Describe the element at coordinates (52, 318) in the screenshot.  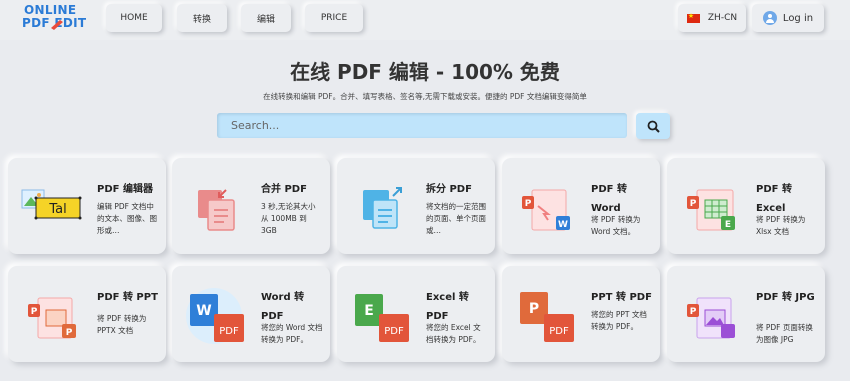
I see `pdf-to-ppt-icon: P P` at that location.